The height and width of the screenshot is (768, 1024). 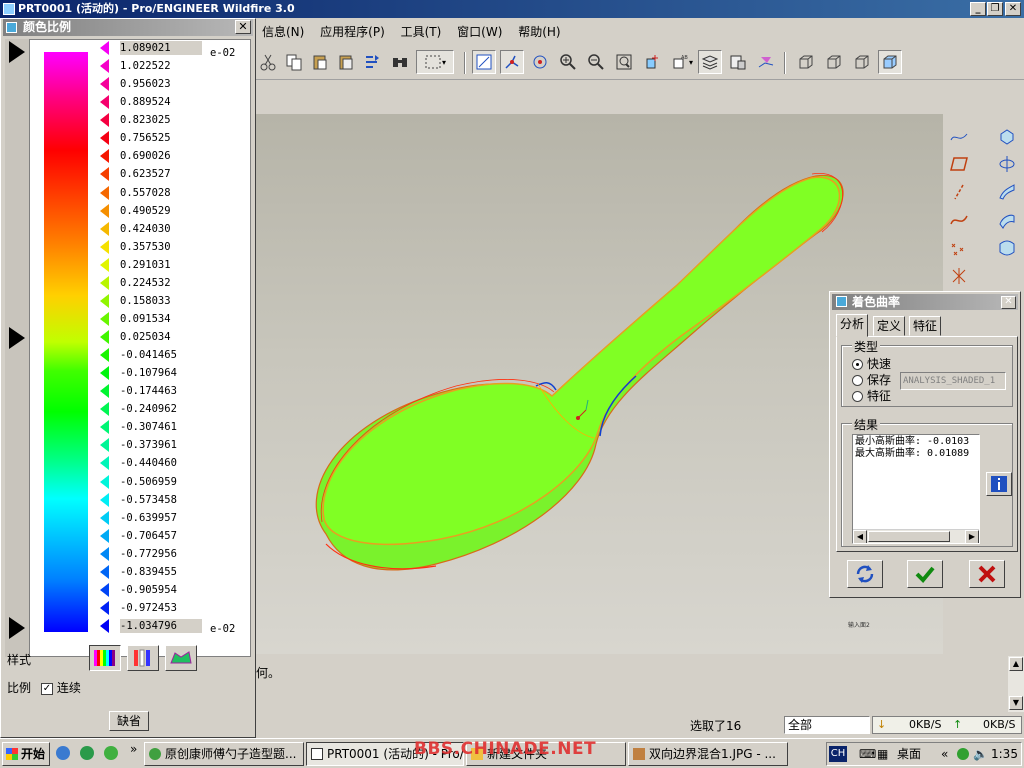 I want to click on results-scrollbar: ◀ ▶, so click(x=916, y=536).